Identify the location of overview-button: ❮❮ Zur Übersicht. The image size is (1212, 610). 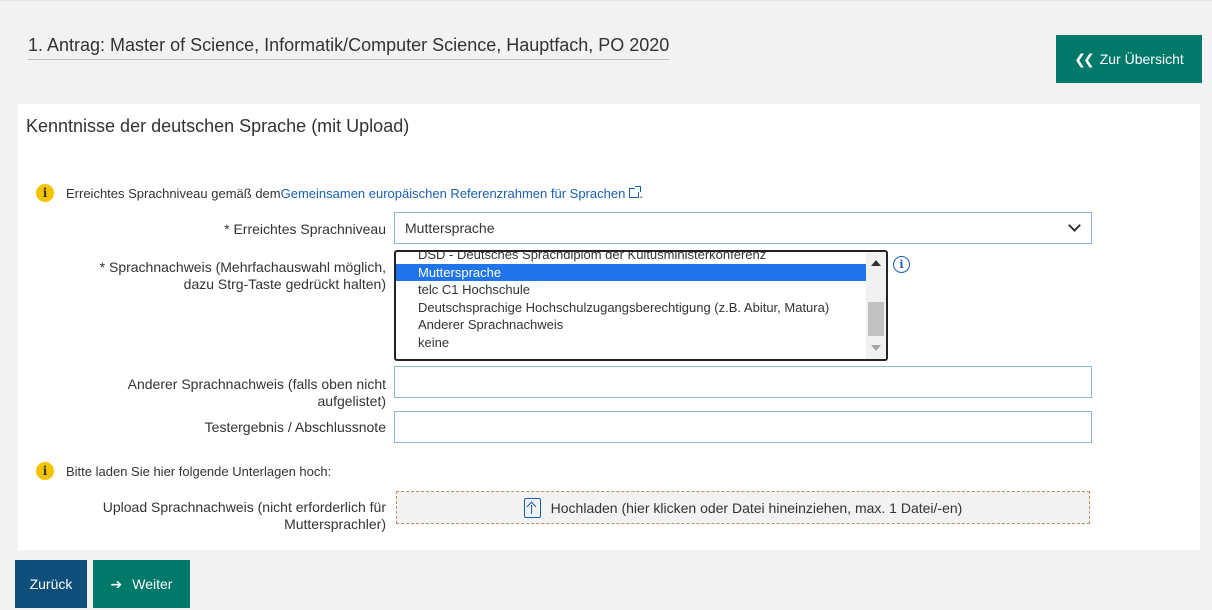
(1129, 59).